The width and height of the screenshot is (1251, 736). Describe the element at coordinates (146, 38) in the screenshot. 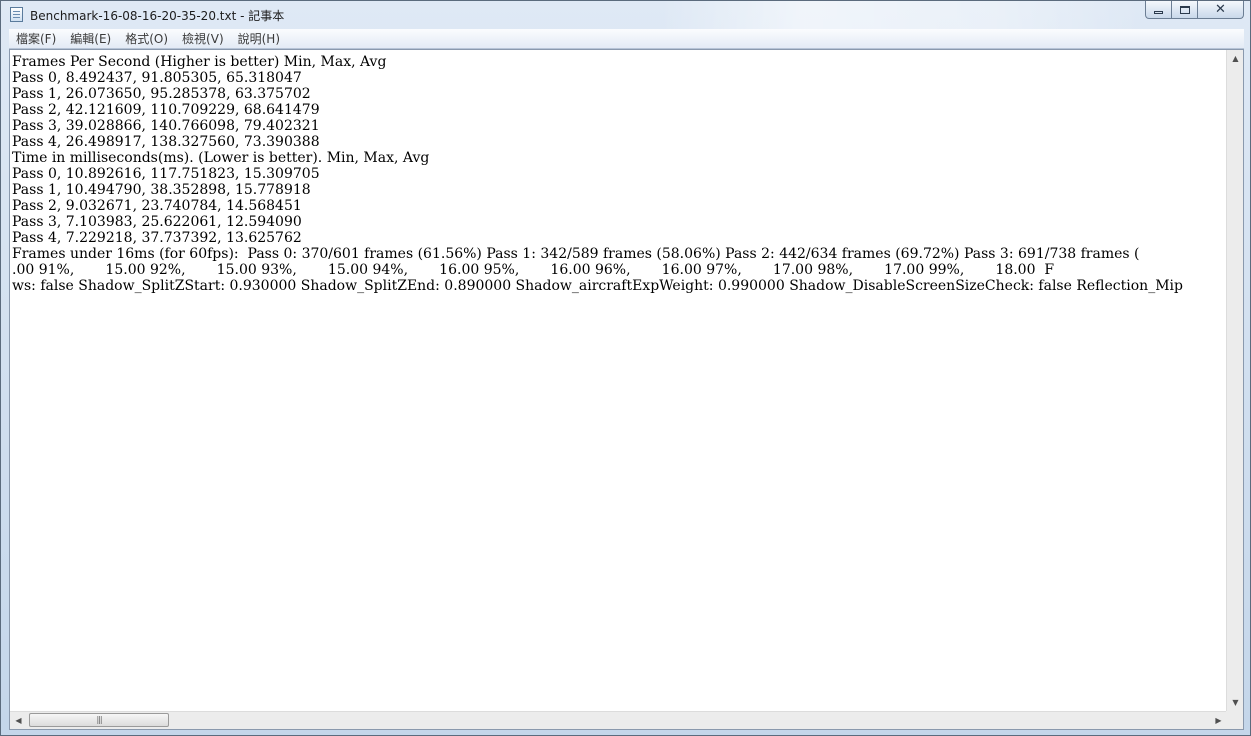

I see `menu-format: 格式(O)` at that location.